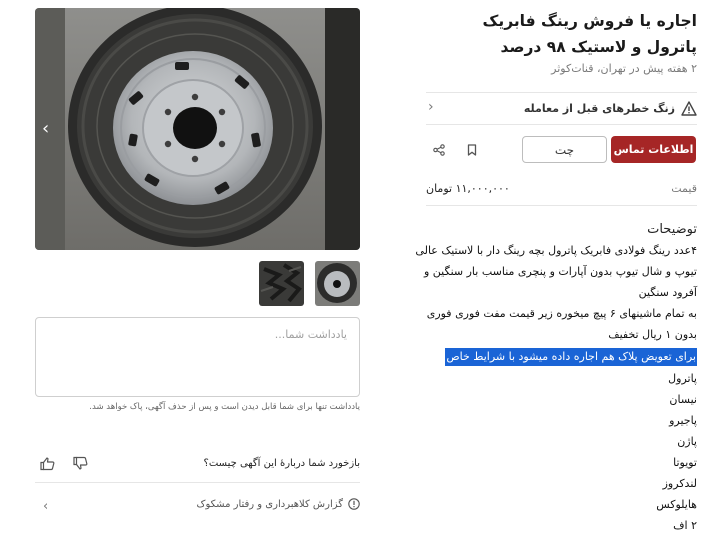 Image resolution: width=711 pixels, height=536 pixels. What do you see at coordinates (599, 108) in the screenshot?
I see `scam-warning-label: زنگ خطرهای قبل از معامله` at bounding box center [599, 108].